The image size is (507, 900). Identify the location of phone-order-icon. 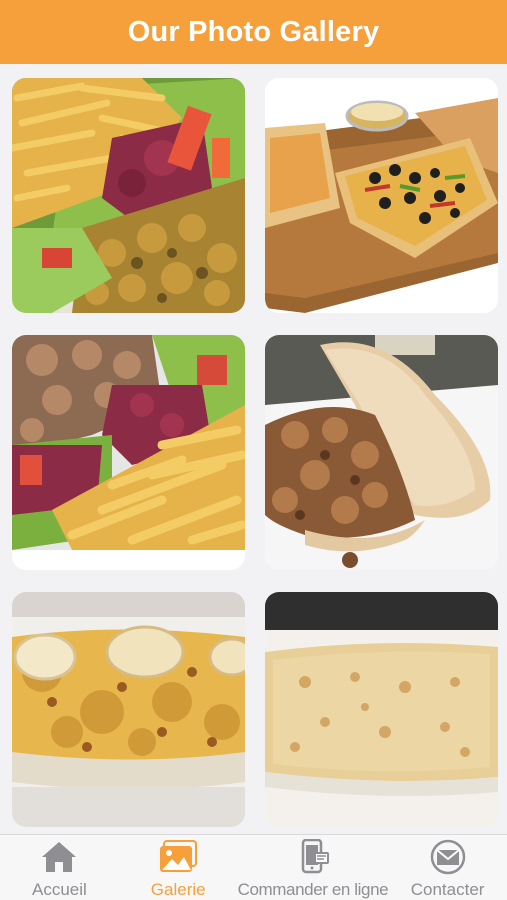
(313, 857).